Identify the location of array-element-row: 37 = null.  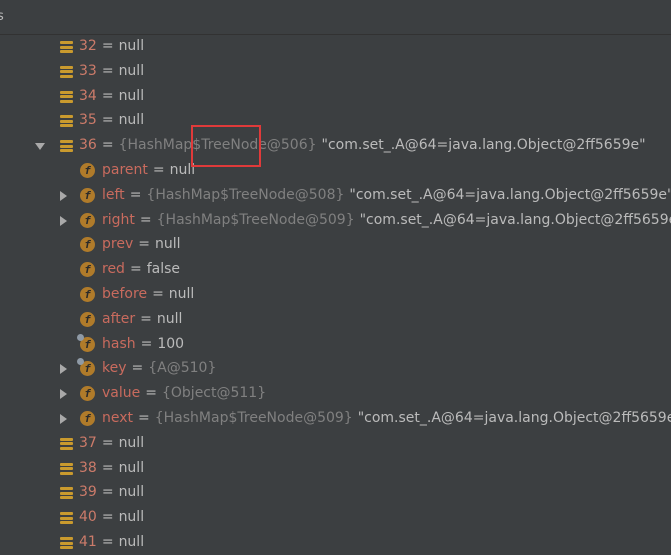
(335, 444).